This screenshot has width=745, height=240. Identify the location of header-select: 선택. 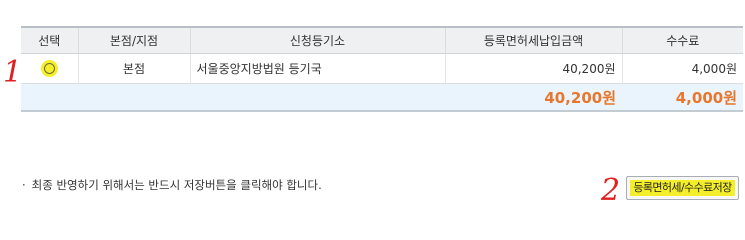
(49, 40).